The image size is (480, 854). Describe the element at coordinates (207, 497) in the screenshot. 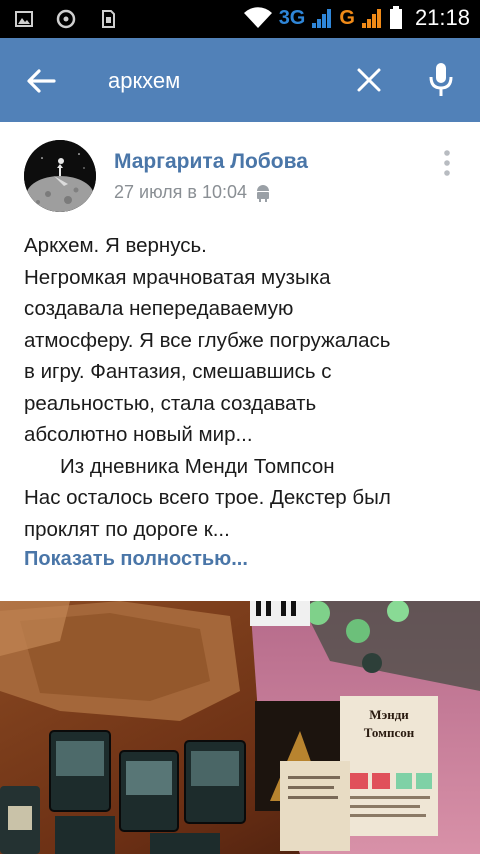

I see `post-text-line: Нас осталось всего трое. Декстер был` at that location.